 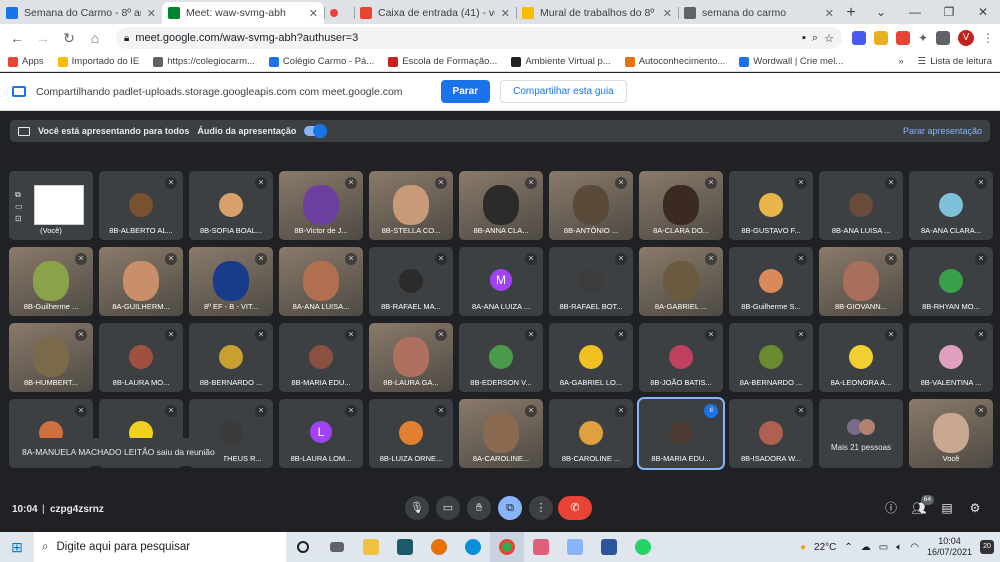 What do you see at coordinates (866, 547) in the screenshot?
I see `cloud-icon: ☁︎` at bounding box center [866, 547].